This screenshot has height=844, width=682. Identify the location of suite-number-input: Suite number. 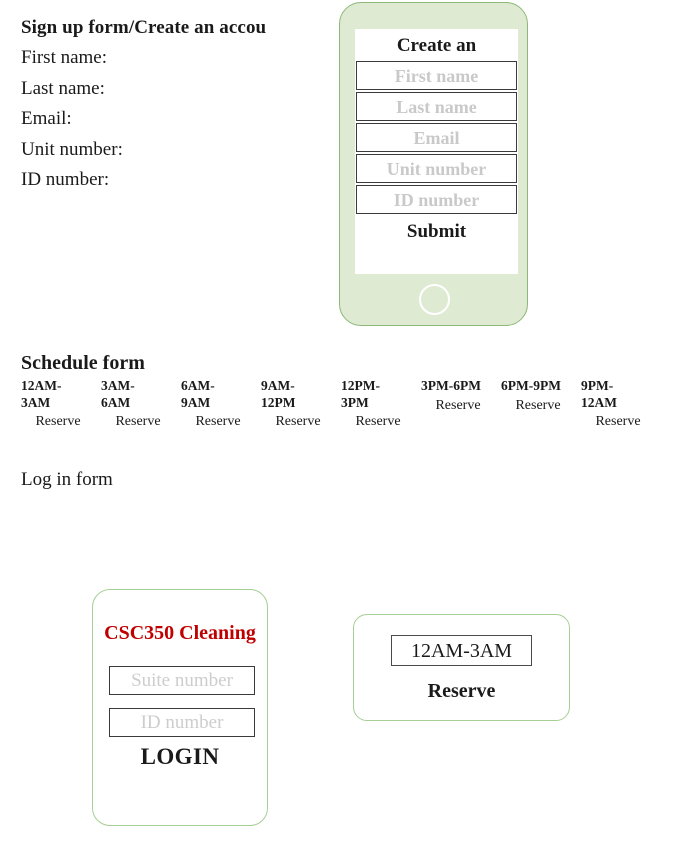
(182, 680).